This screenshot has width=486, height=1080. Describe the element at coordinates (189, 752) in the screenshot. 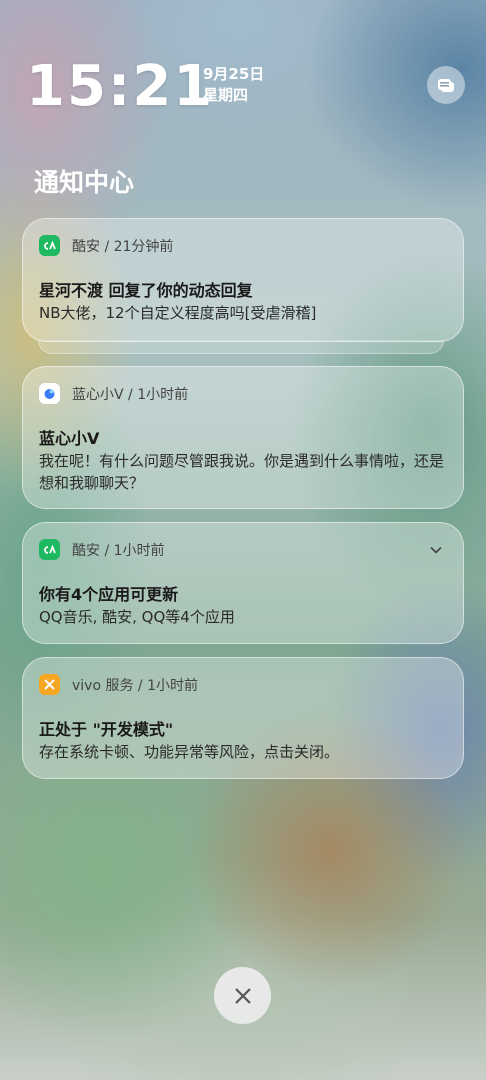

I see `notification-body: 存在系统卡顿、功能异常等风险，点击关闭。` at that location.